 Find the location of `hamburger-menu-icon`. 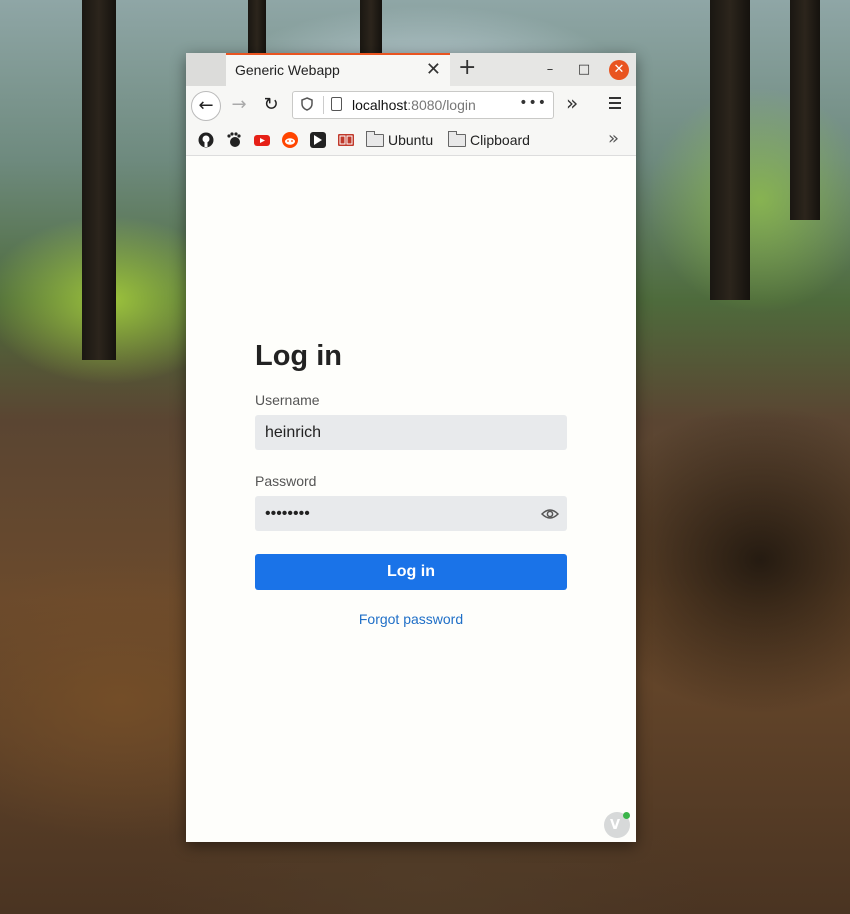

hamburger-menu-icon is located at coordinates (615, 103).